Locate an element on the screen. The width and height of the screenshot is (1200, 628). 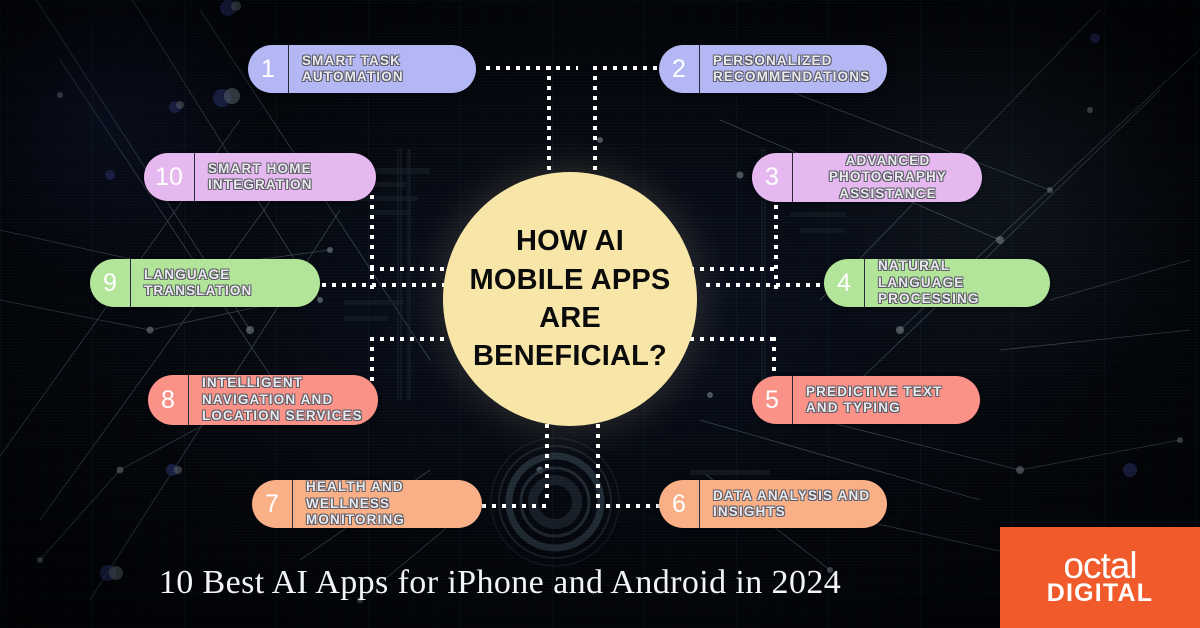
node-label-5: PREDICTIVE TEXT AND TYPING is located at coordinates (874, 399).